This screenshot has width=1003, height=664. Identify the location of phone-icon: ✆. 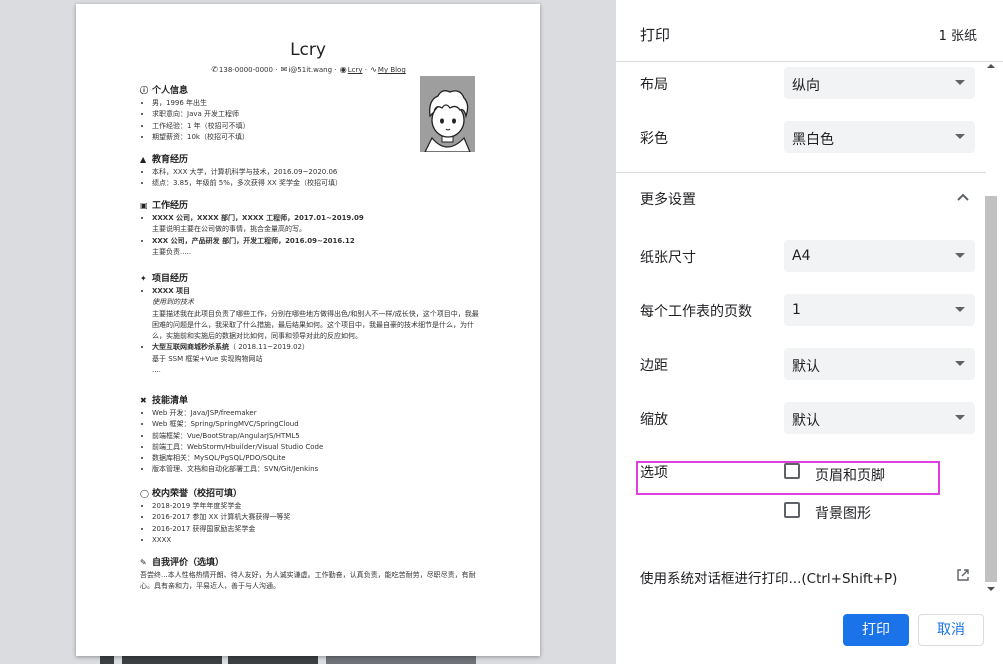
(214, 69).